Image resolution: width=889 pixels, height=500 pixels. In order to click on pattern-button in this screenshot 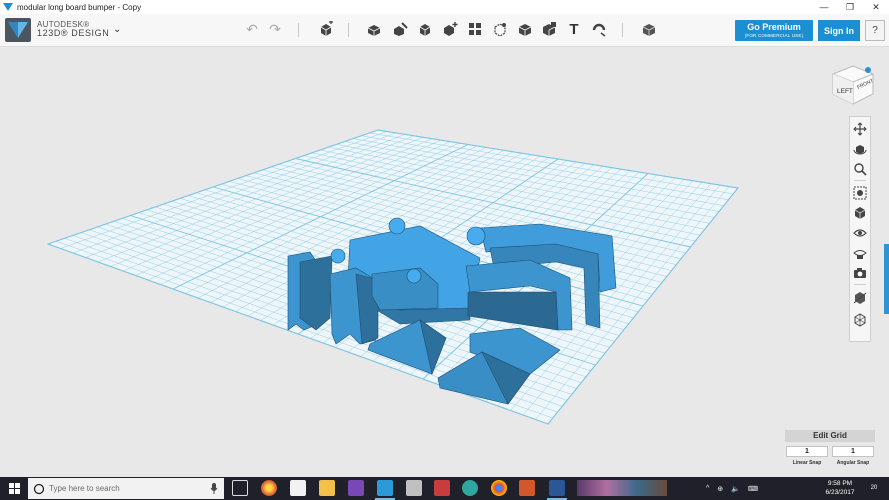, I will do `click(450, 29)`.